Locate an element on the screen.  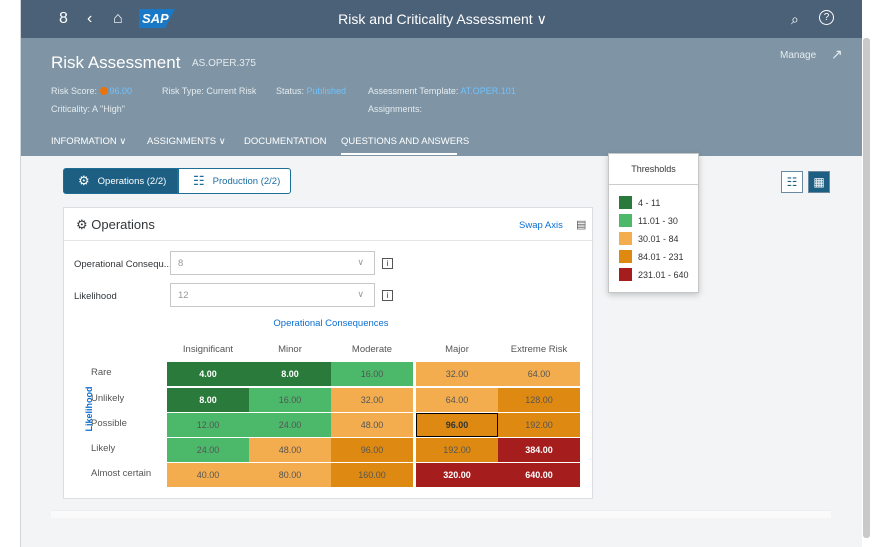
assignments: Assignments: is located at coordinates (395, 109).